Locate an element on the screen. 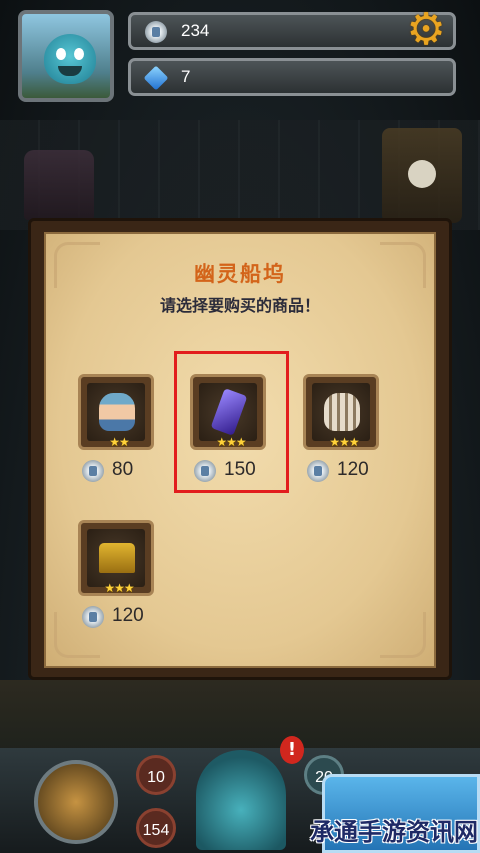  skull-icon is located at coordinates (422, 174).